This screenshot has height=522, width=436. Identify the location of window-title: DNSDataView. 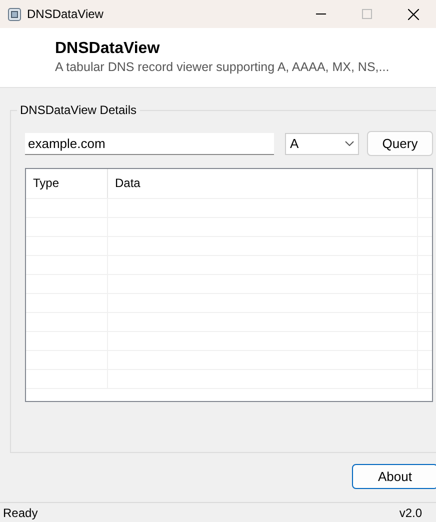
(65, 14).